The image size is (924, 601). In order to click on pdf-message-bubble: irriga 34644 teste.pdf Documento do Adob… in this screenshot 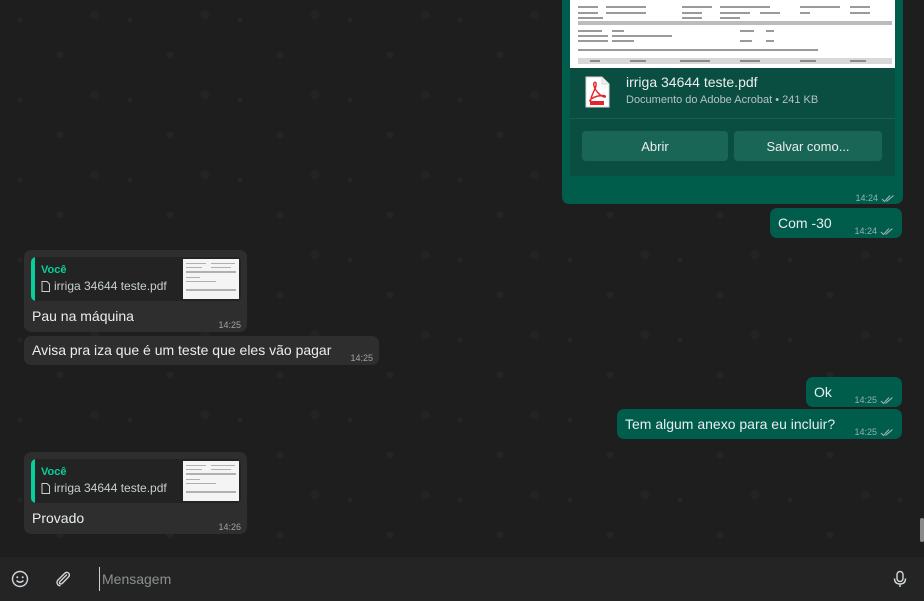, I will do `click(732, 102)`.